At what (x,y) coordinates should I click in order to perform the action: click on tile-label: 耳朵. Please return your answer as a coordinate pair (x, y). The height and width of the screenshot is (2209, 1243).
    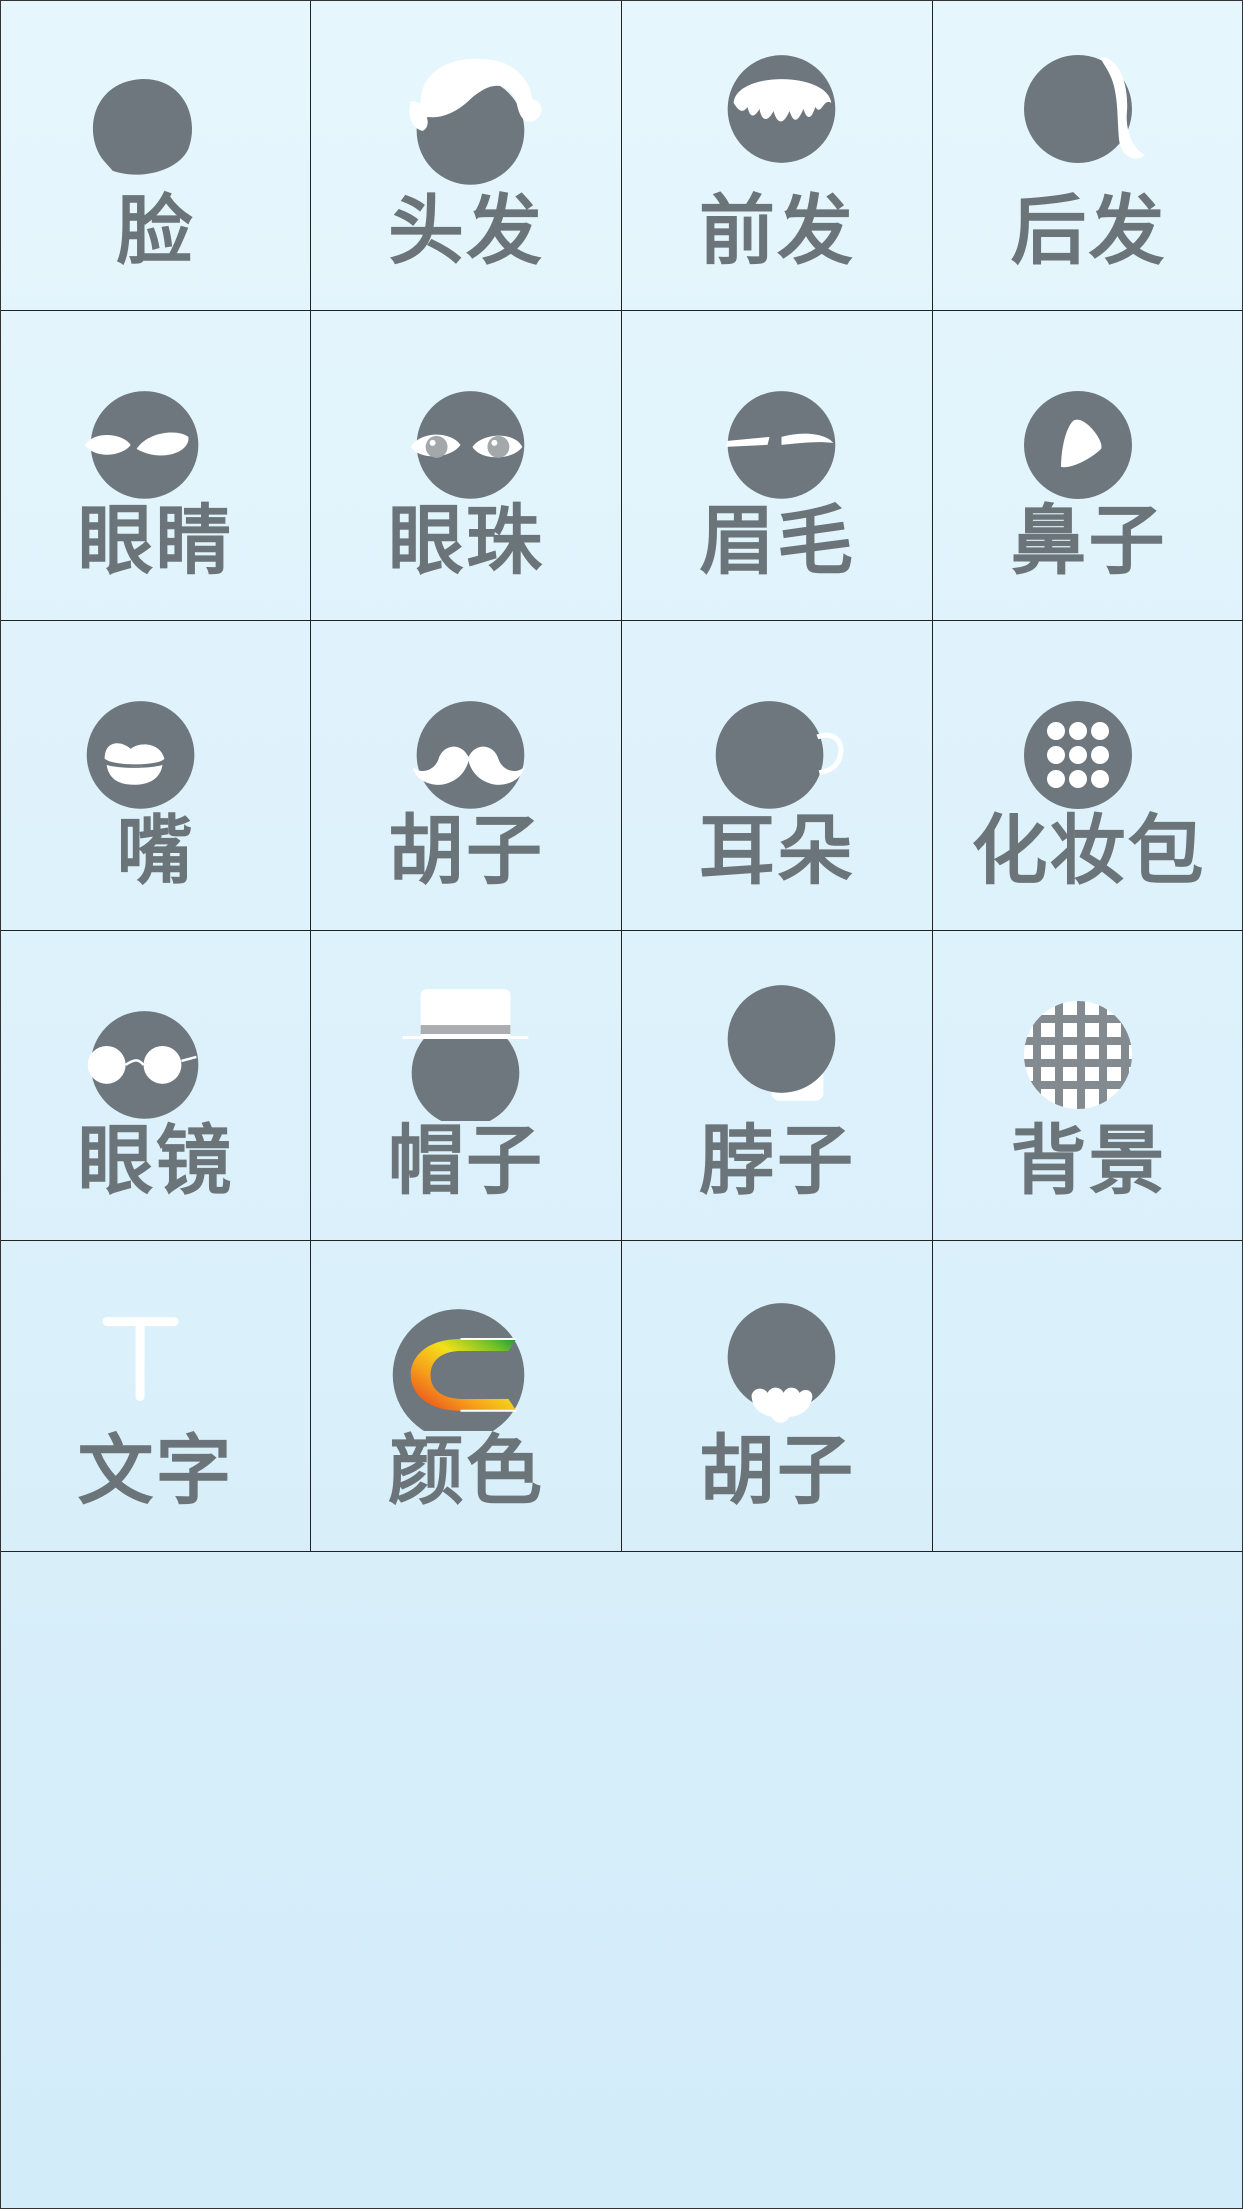
    Looking at the image, I should click on (777, 850).